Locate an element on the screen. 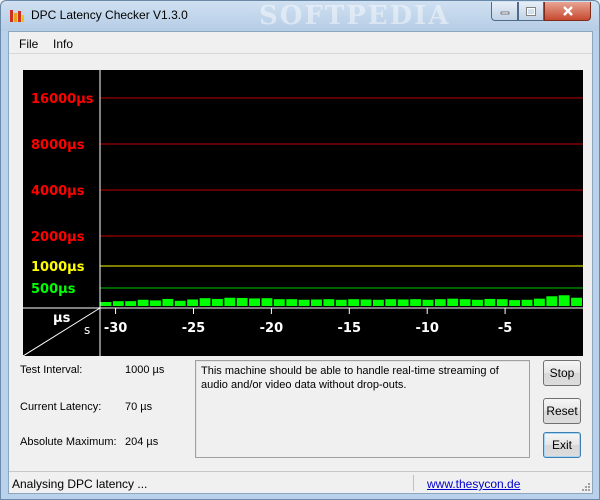  menu-file: File is located at coordinates (28, 44).